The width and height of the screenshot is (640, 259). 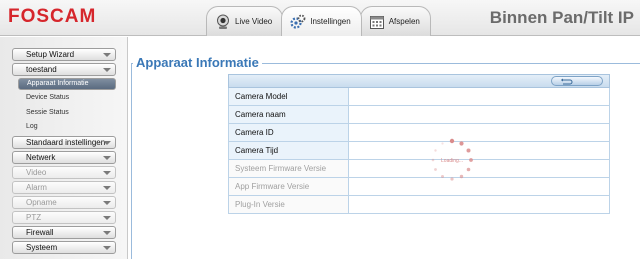 What do you see at coordinates (36, 172) in the screenshot?
I see `sidebar-item-label: Video` at bounding box center [36, 172].